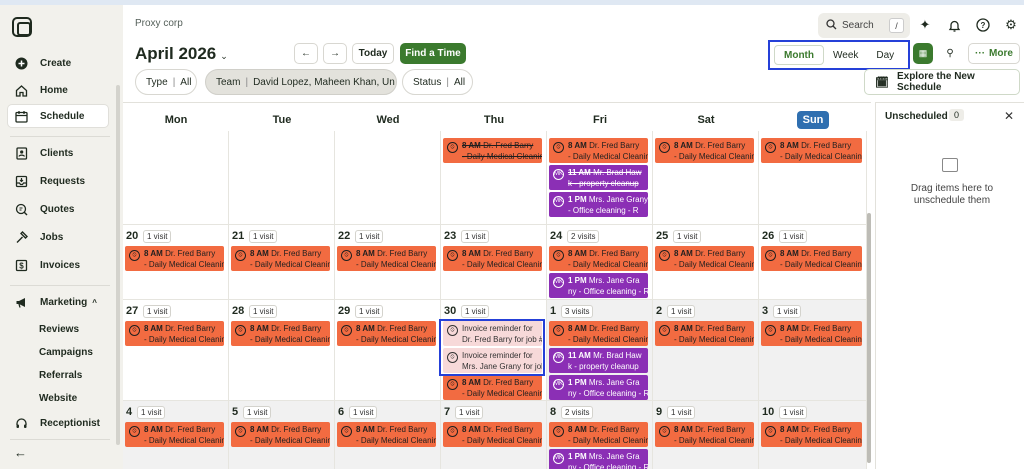  Describe the element at coordinates (181, 54) in the screenshot. I see `month-picker: April 2026 ⌄` at that location.